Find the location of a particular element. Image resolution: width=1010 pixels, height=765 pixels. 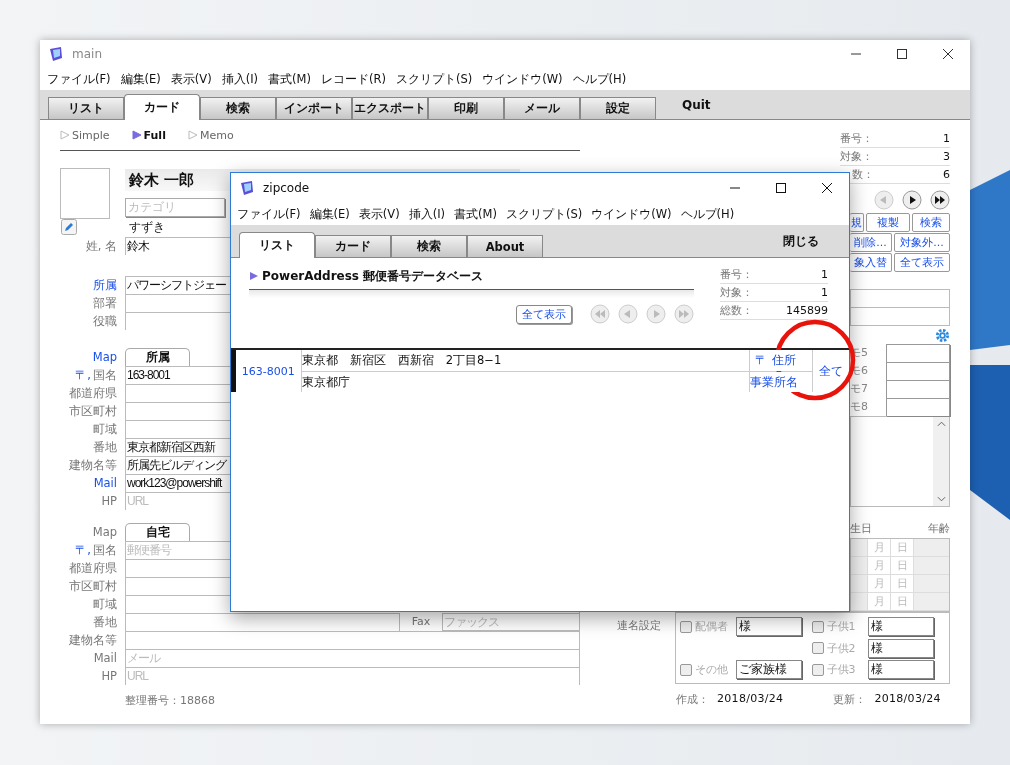

scroll-bar is located at coordinates (941, 461).